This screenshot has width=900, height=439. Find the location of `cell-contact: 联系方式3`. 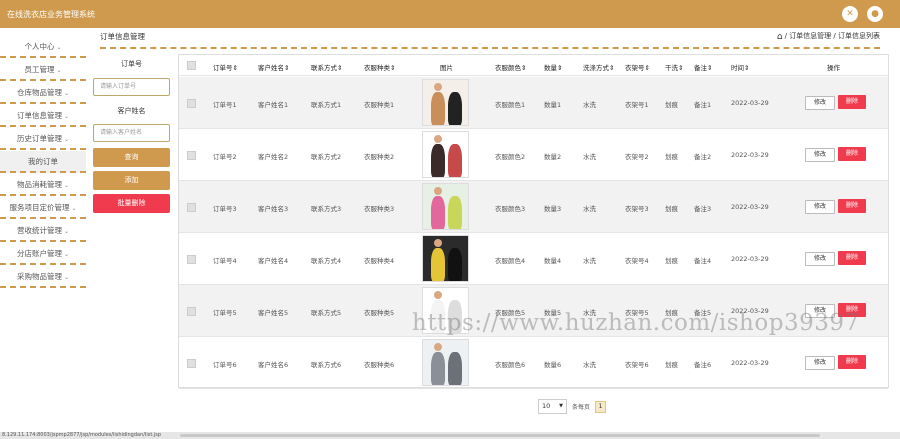

cell-contact: 联系方式3 is located at coordinates (326, 209).